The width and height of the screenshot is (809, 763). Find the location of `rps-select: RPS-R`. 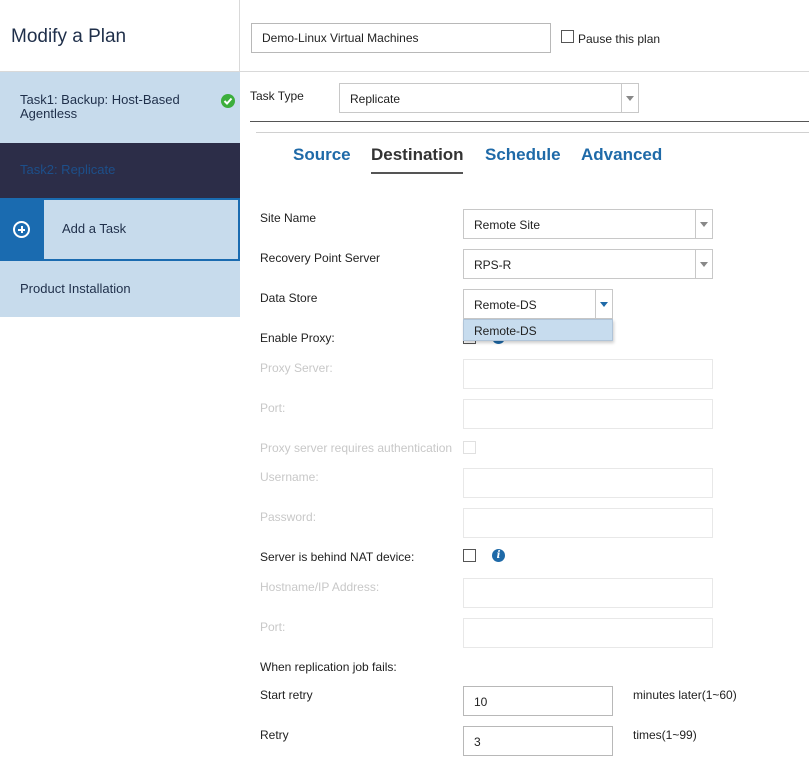

rps-select: RPS-R is located at coordinates (588, 264).